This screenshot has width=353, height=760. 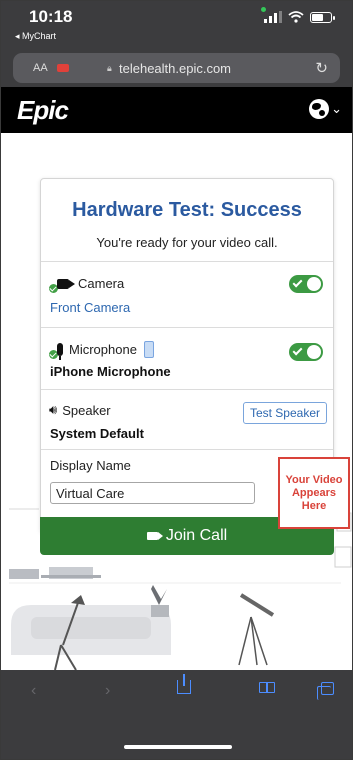 I want to click on camera-toggle, so click(x=306, y=284).